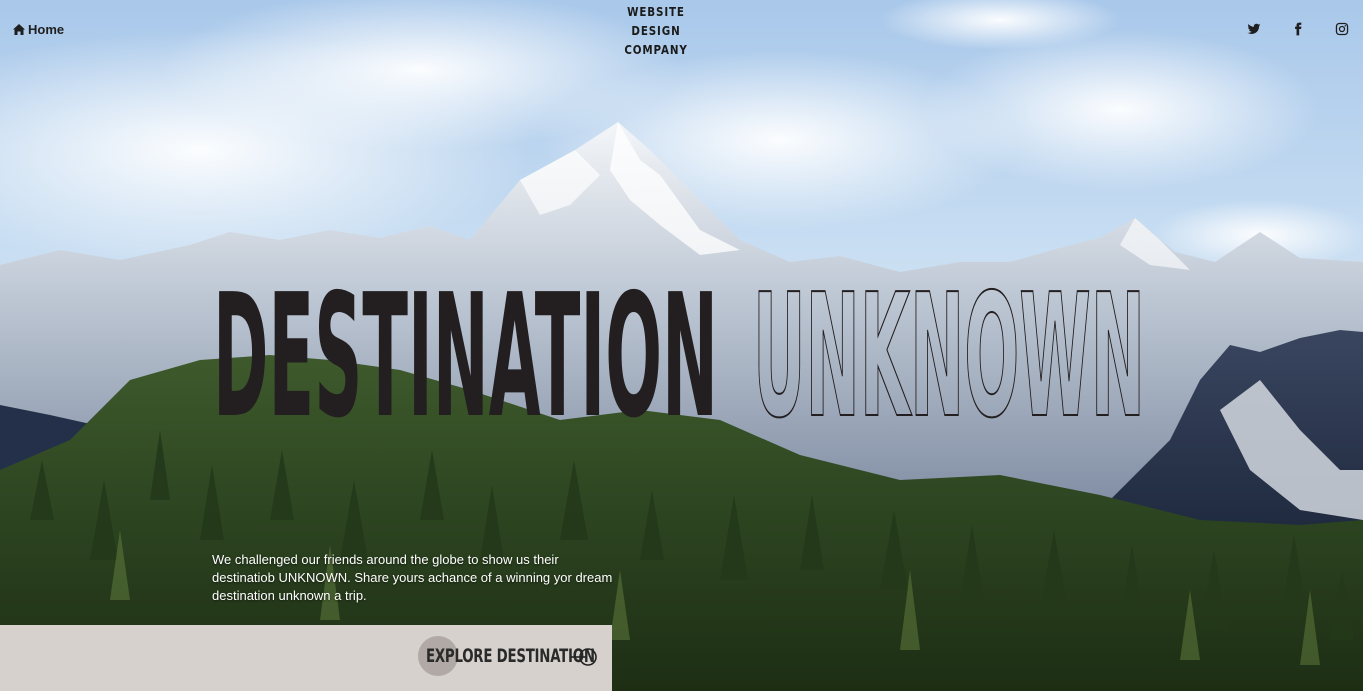 The image size is (1363, 691). Describe the element at coordinates (656, 50) in the screenshot. I see `brand-line: COMPANY` at that location.